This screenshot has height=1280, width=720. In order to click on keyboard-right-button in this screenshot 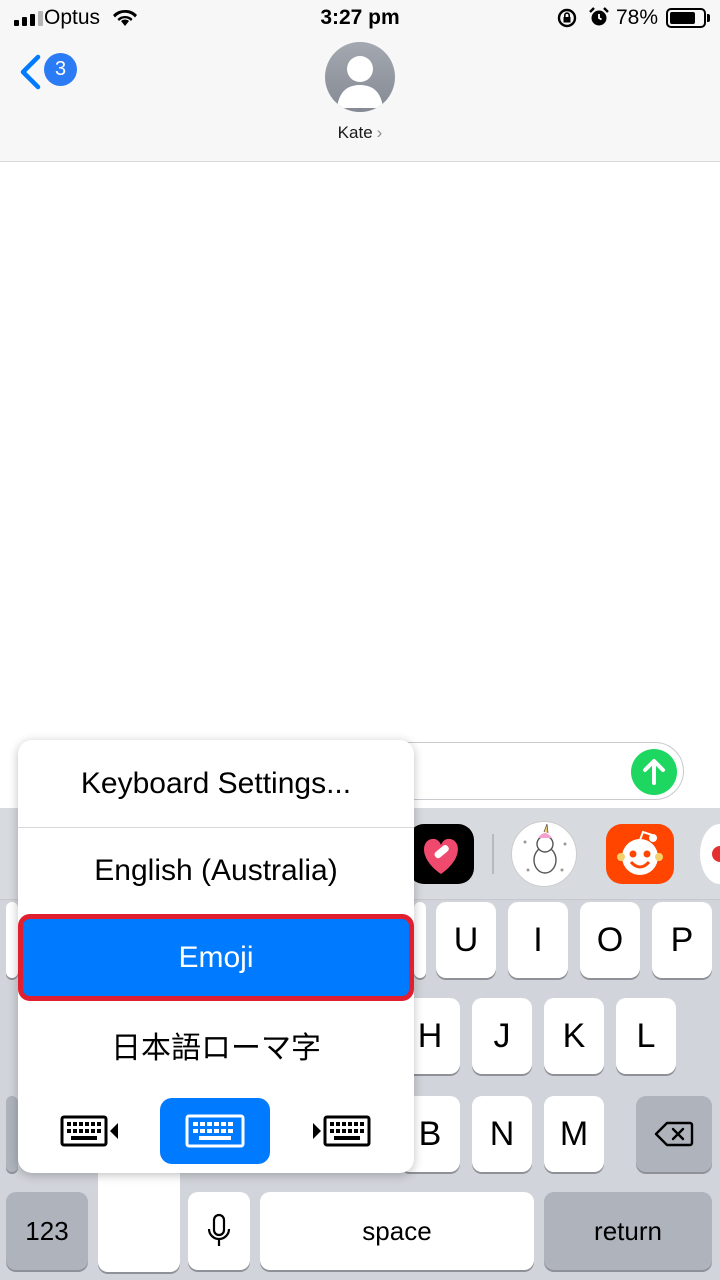, I will do `click(341, 1131)`.